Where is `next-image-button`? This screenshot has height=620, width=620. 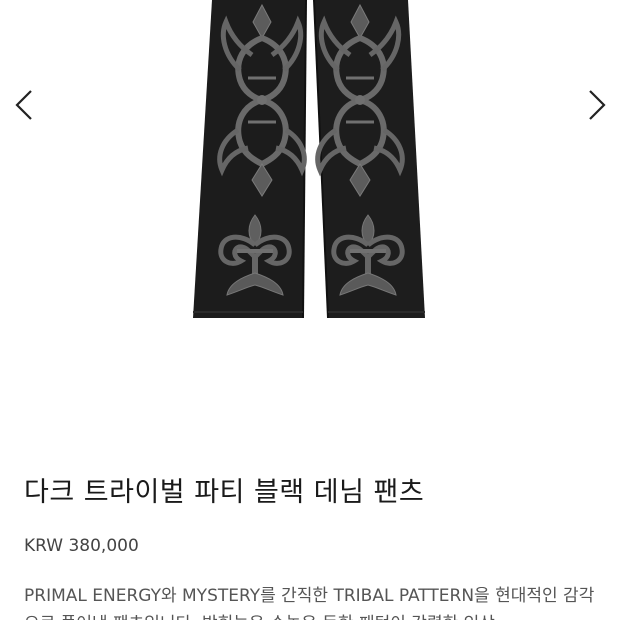
next-image-button is located at coordinates (596, 105).